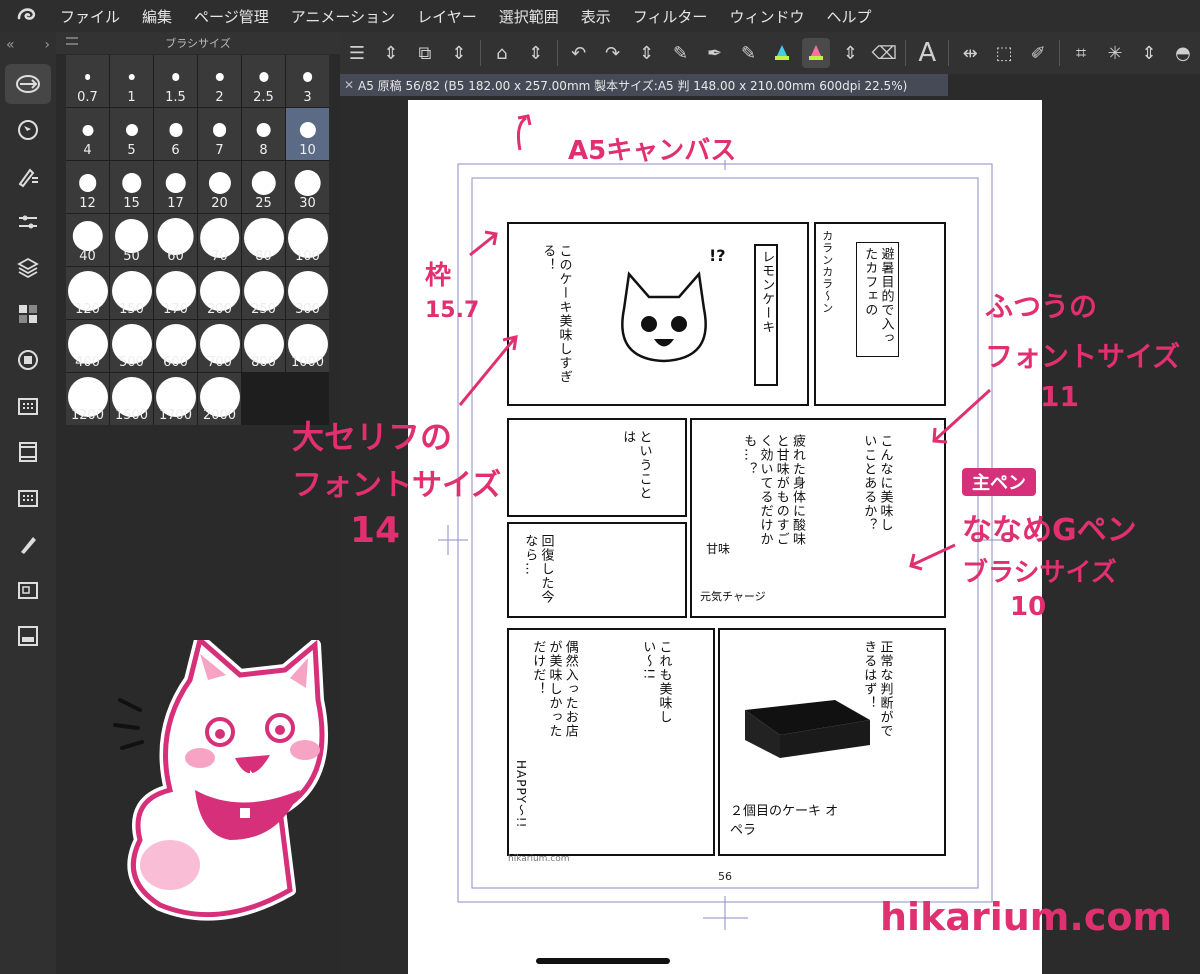 The width and height of the screenshot is (1200, 974). I want to click on fill-pink-icon, so click(816, 53).